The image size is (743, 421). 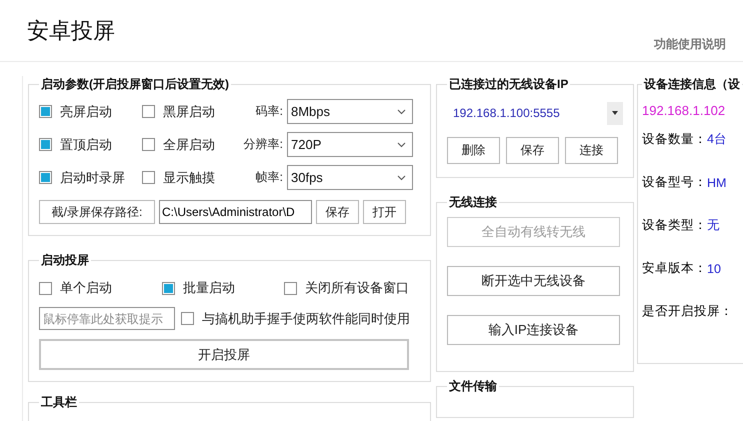 What do you see at coordinates (684, 110) in the screenshot?
I see `device-ip: 192.168.1.102` at bounding box center [684, 110].